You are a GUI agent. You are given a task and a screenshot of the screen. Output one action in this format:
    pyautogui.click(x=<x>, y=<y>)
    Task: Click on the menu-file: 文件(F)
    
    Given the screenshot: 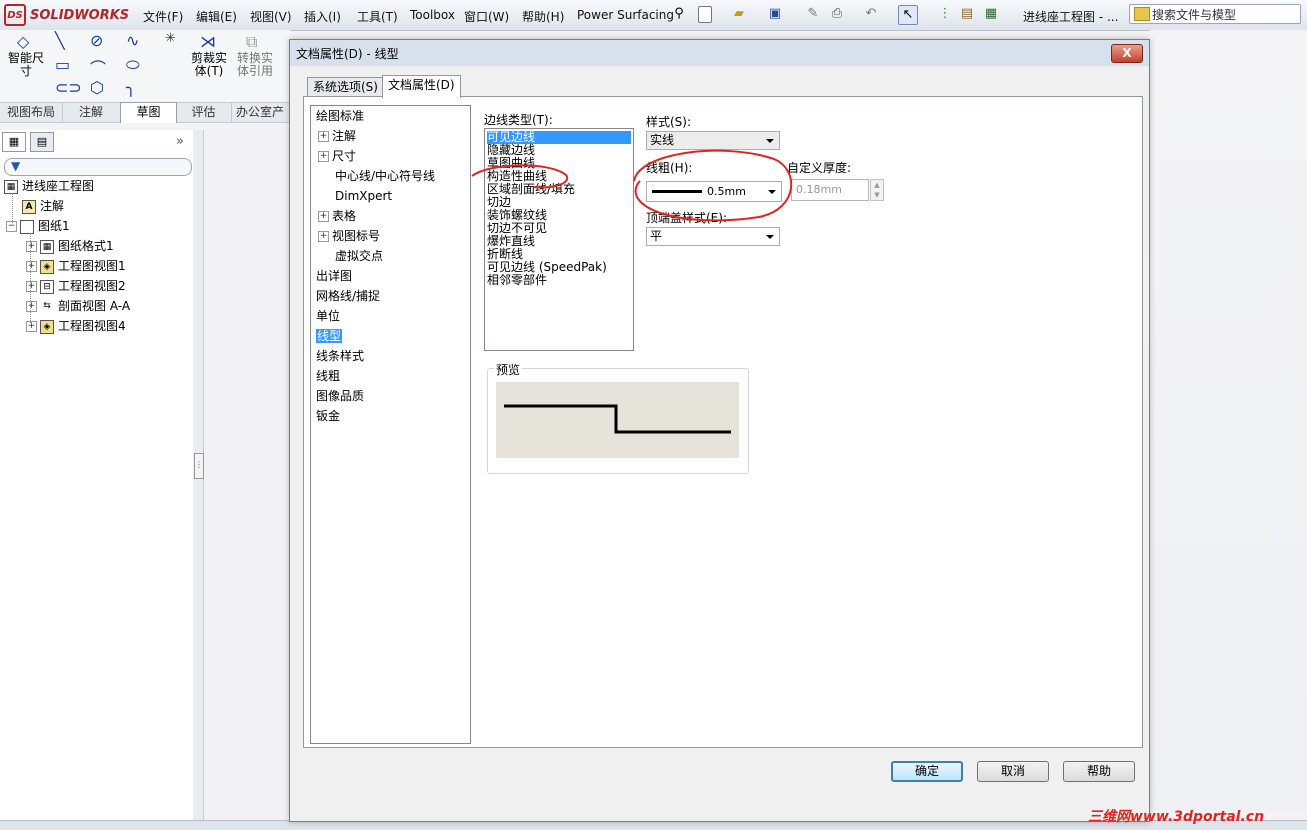 What is the action you would take?
    pyautogui.click(x=163, y=16)
    